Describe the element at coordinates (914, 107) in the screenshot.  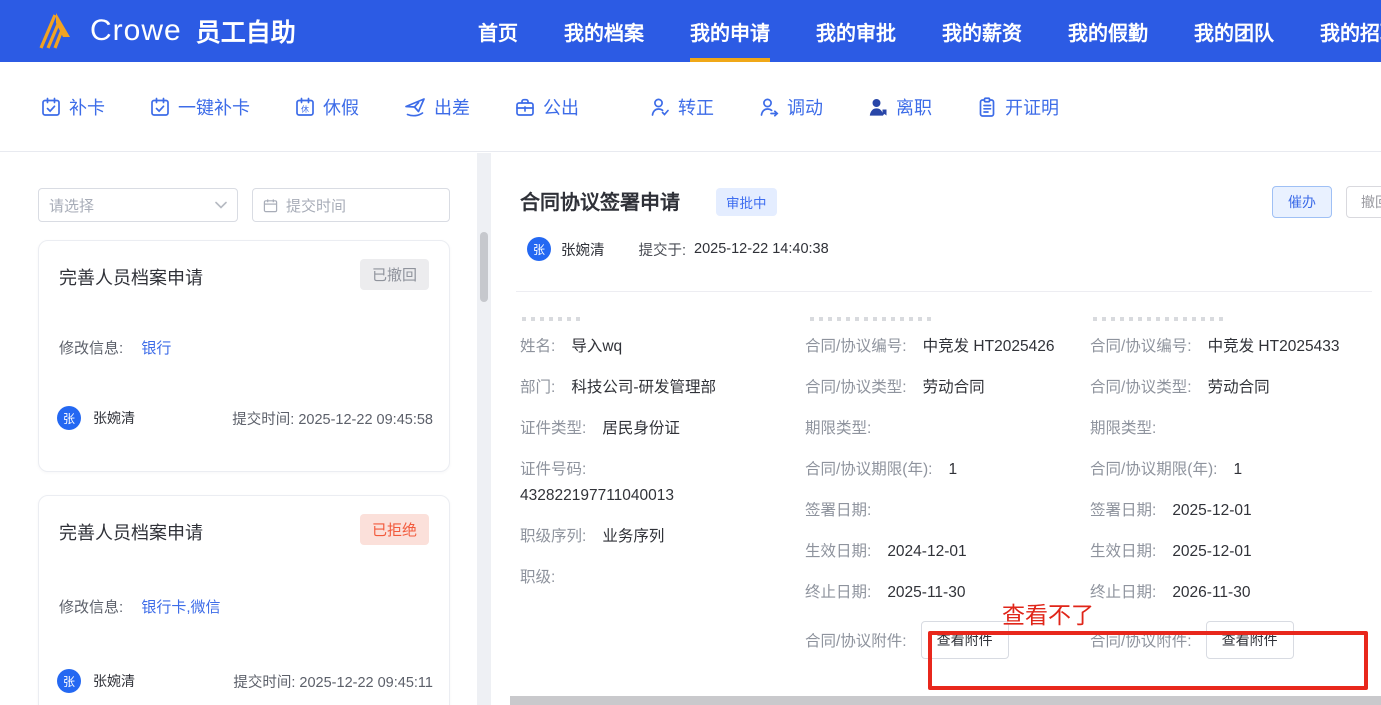
I see `action-label: 离职` at that location.